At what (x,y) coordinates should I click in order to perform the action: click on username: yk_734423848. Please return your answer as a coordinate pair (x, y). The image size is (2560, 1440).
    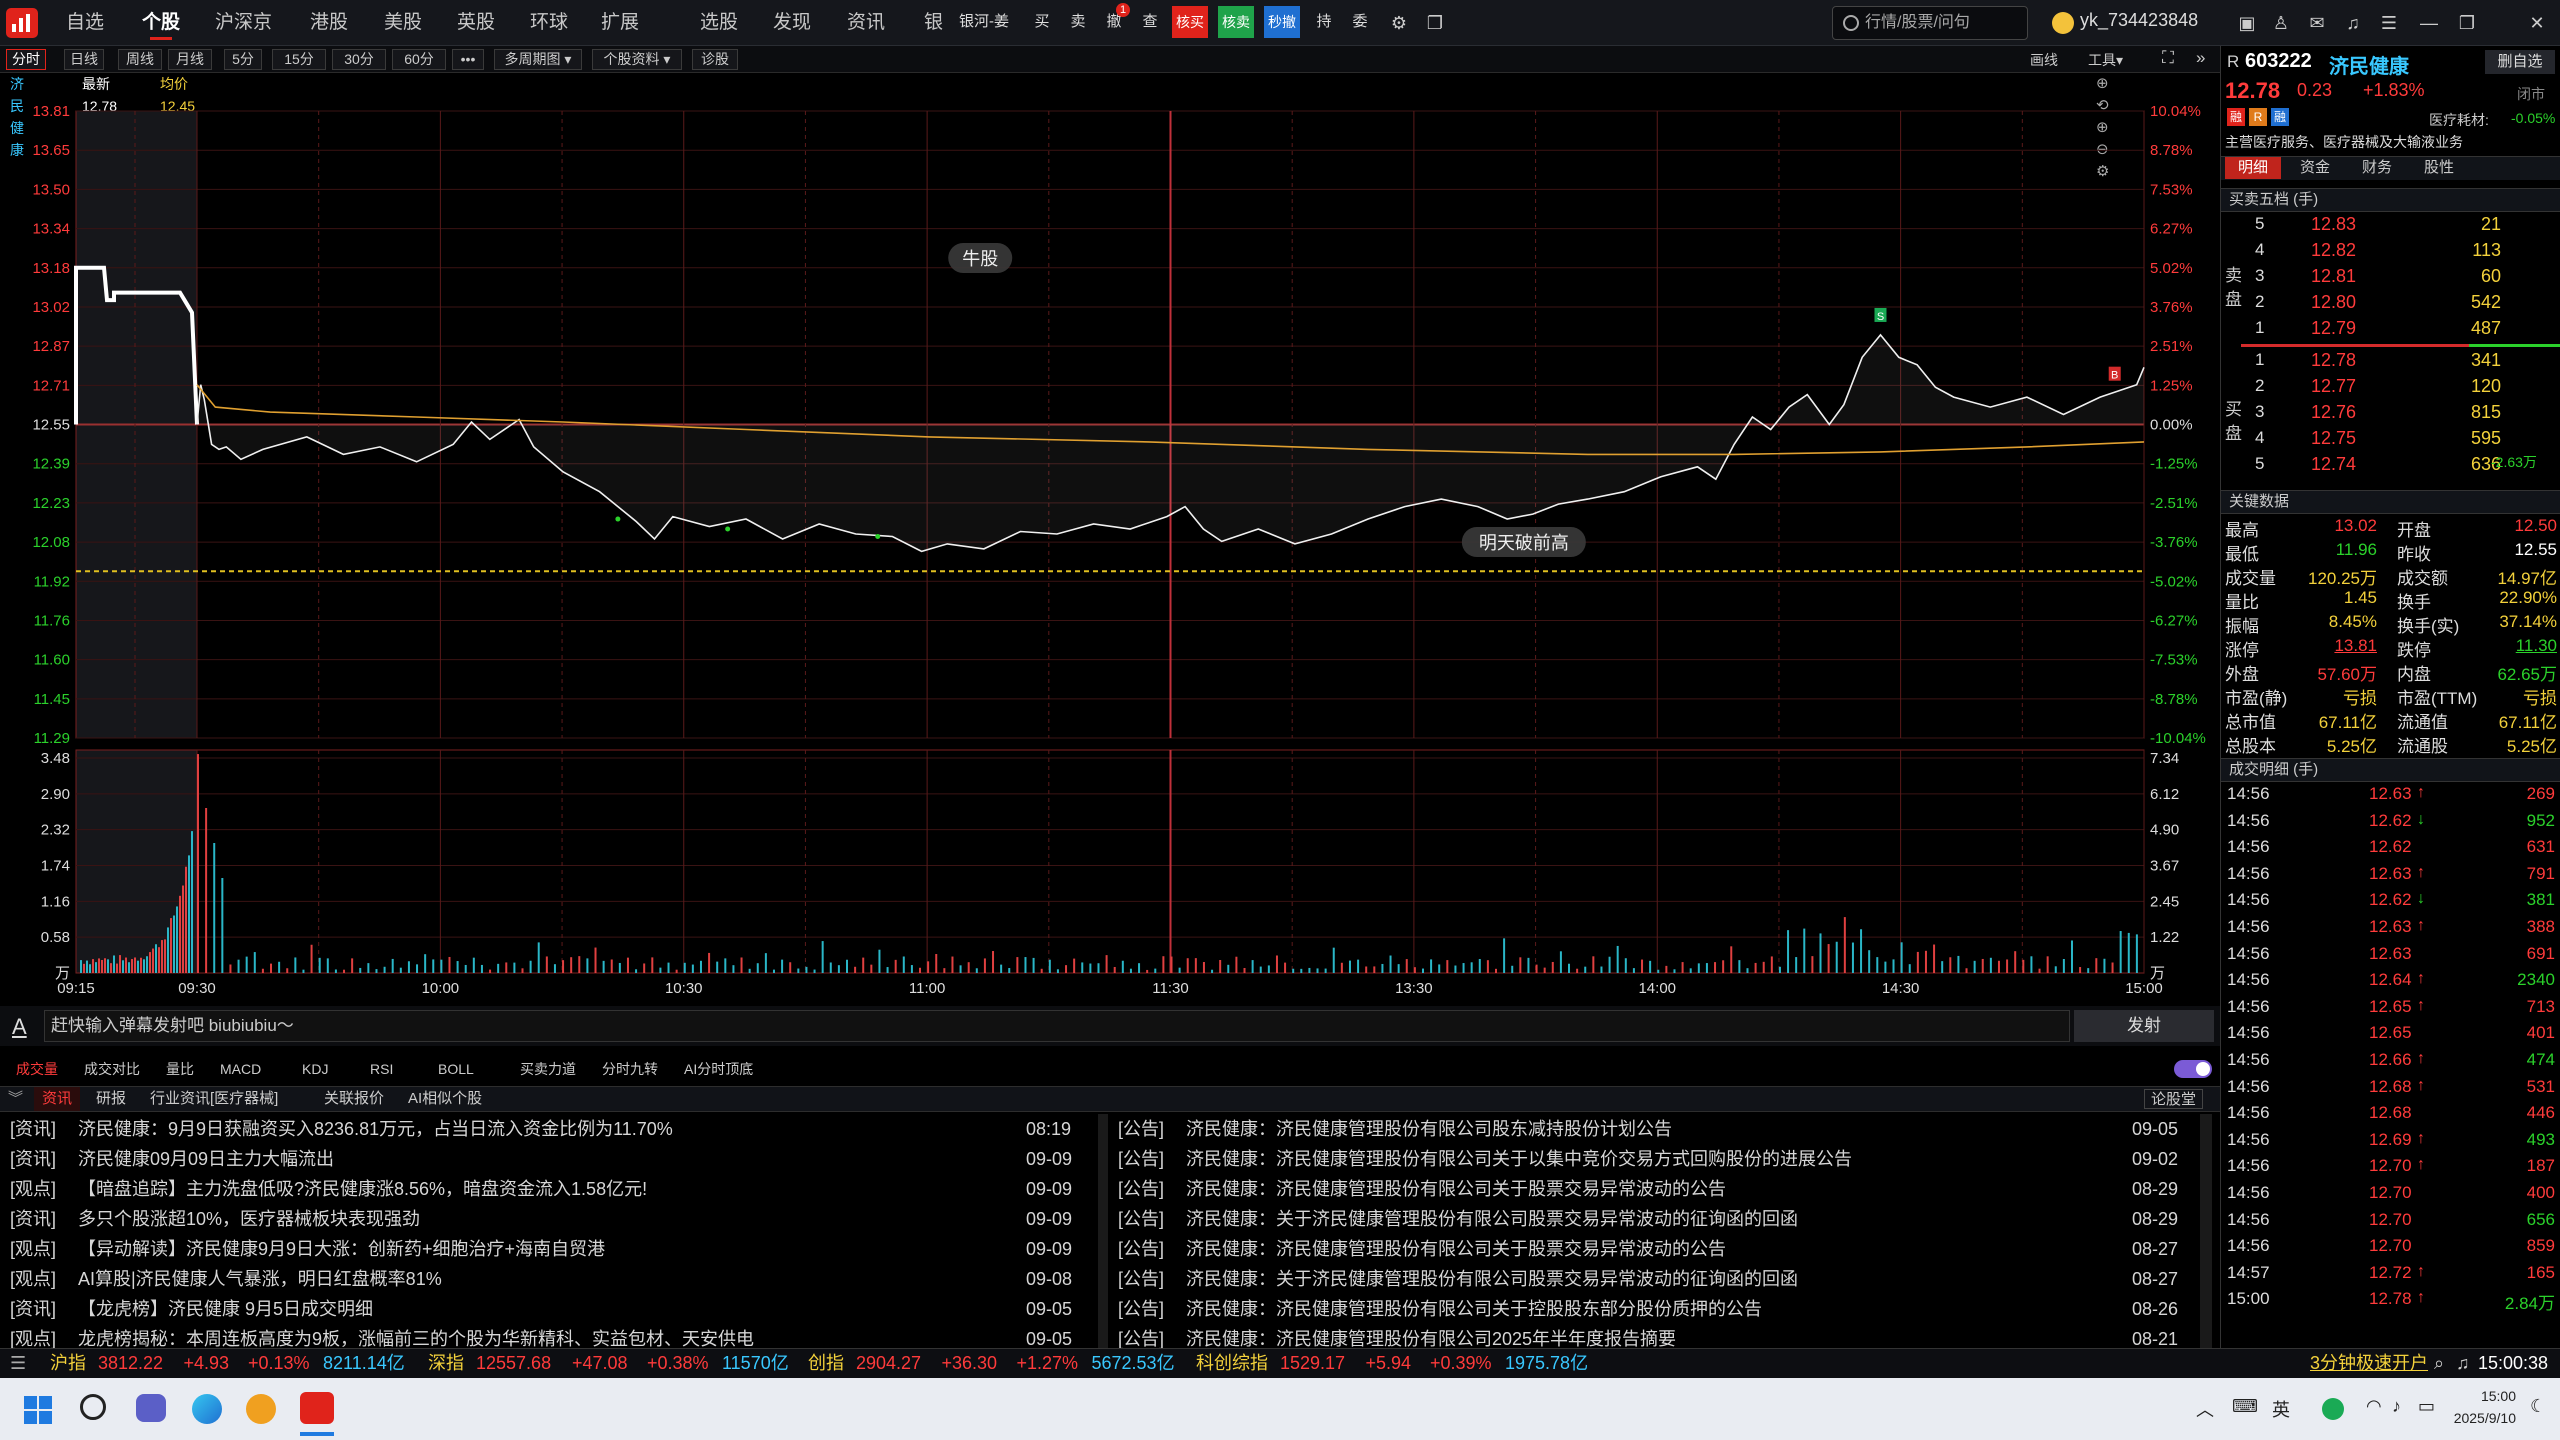
    Looking at the image, I should click on (2139, 20).